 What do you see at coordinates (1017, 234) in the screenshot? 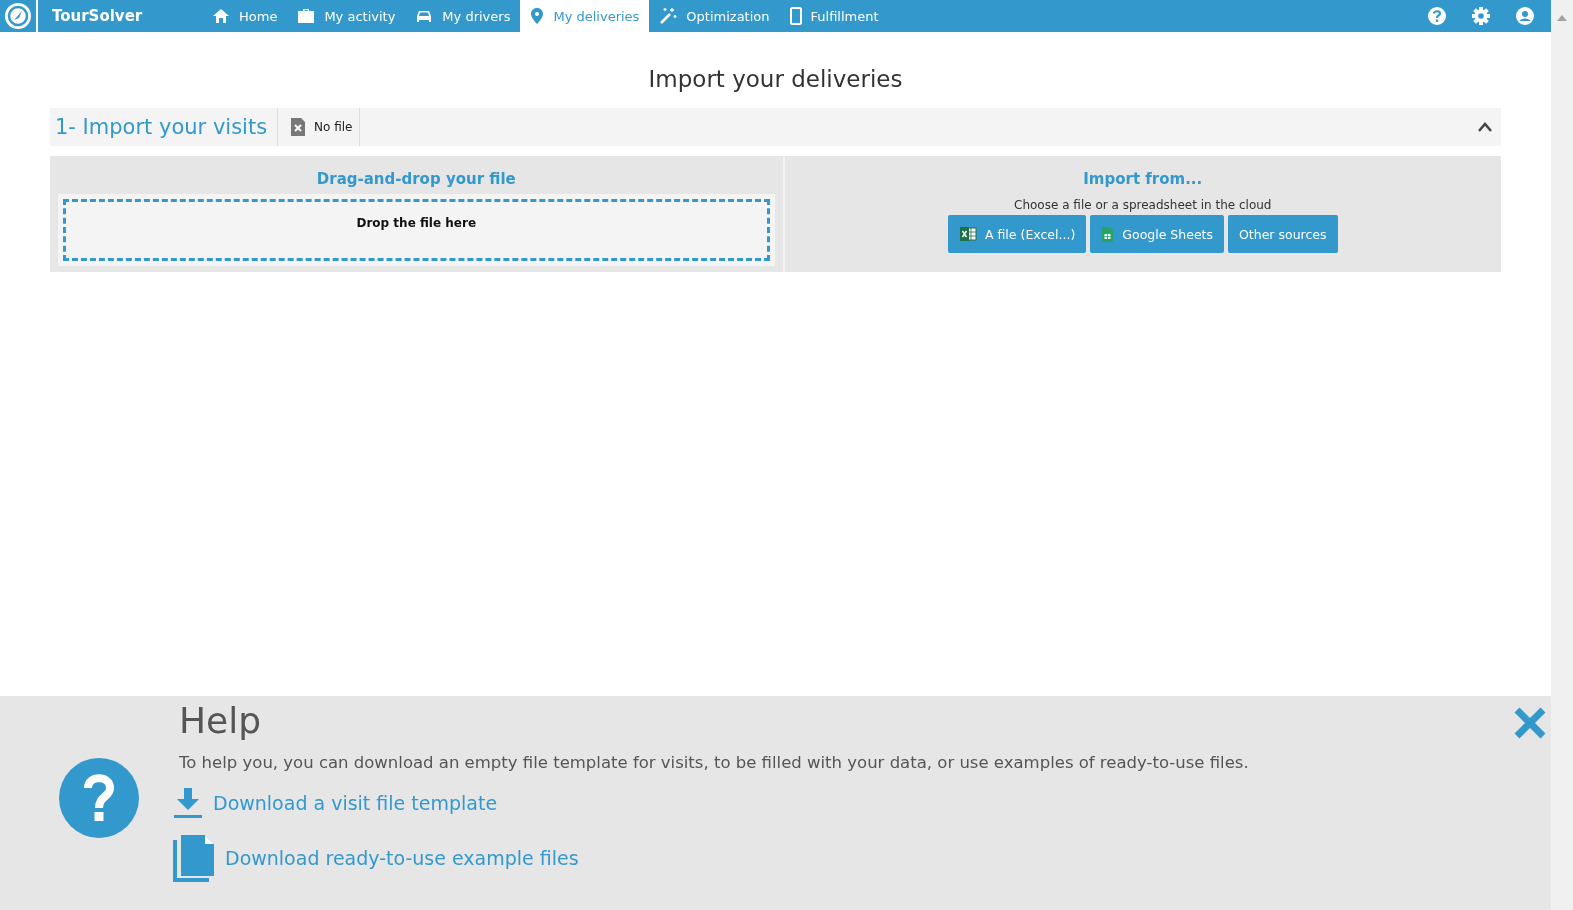
I see `import-source-button: A file (Excel...)` at bounding box center [1017, 234].